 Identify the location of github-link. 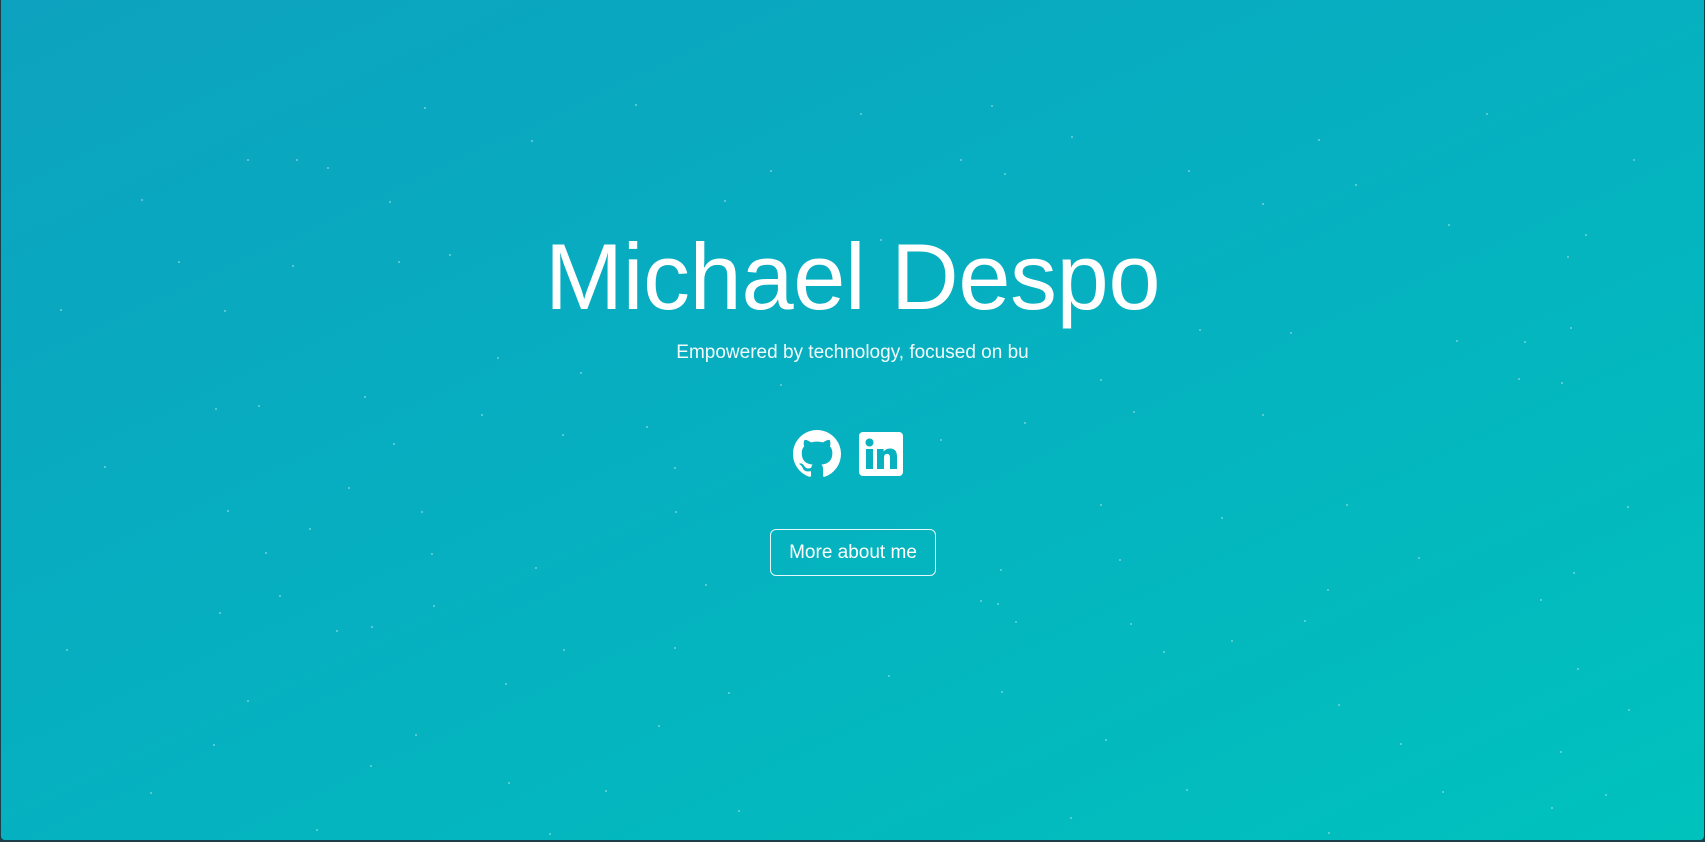
(816, 454).